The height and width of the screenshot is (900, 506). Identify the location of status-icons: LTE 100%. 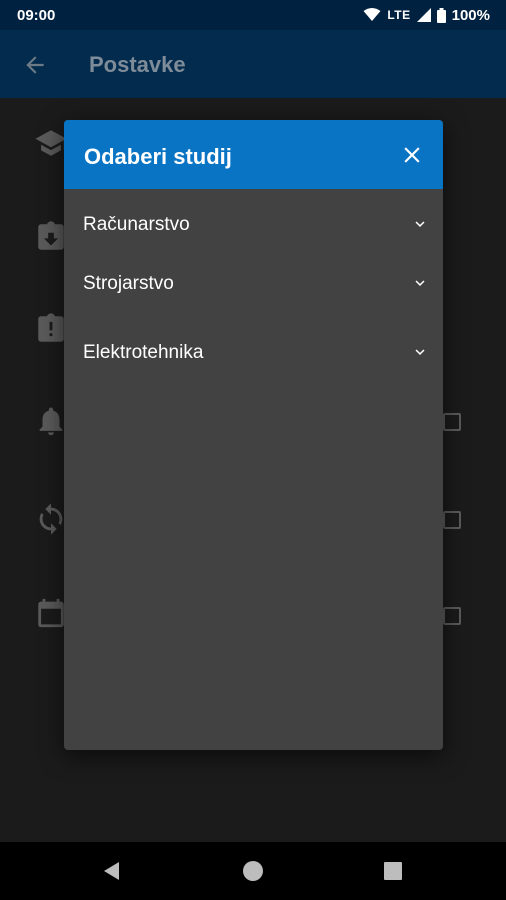
(426, 15).